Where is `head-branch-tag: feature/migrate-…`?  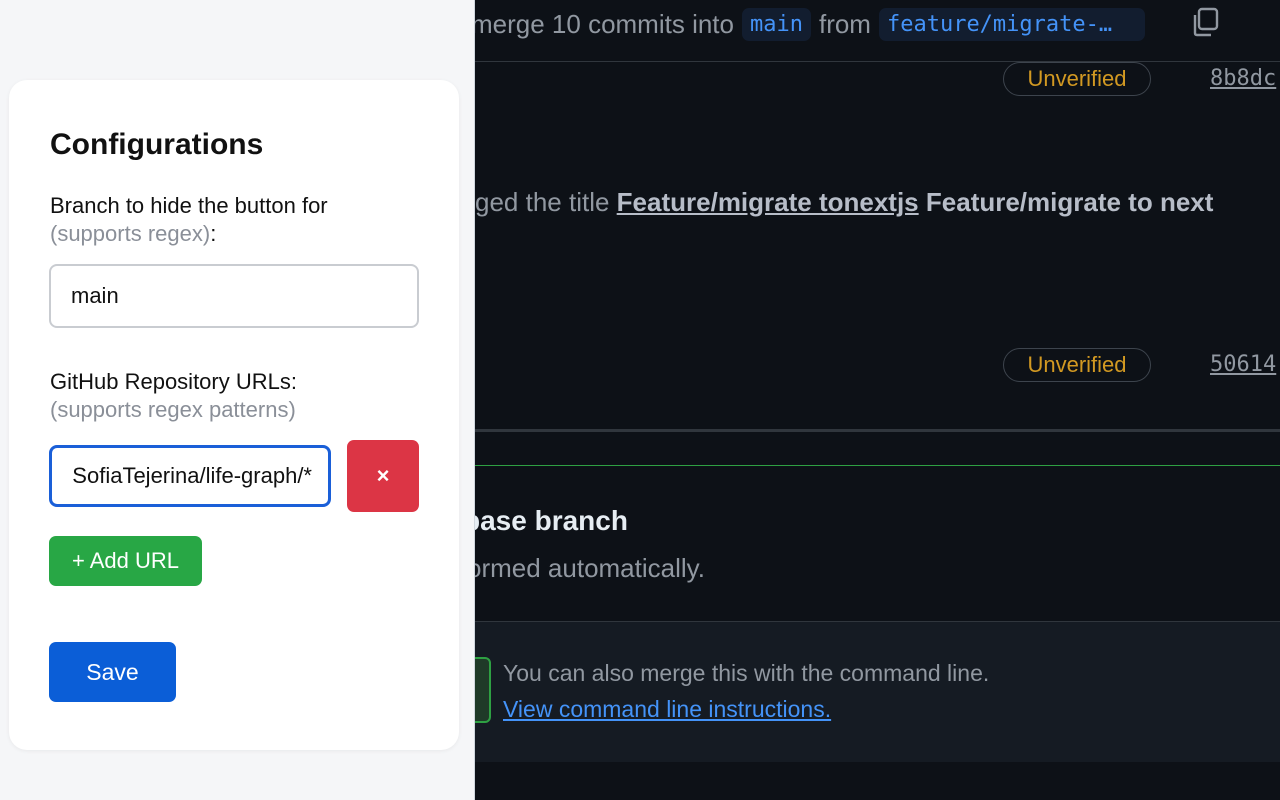
head-branch-tag: feature/migrate-… is located at coordinates (1011, 24).